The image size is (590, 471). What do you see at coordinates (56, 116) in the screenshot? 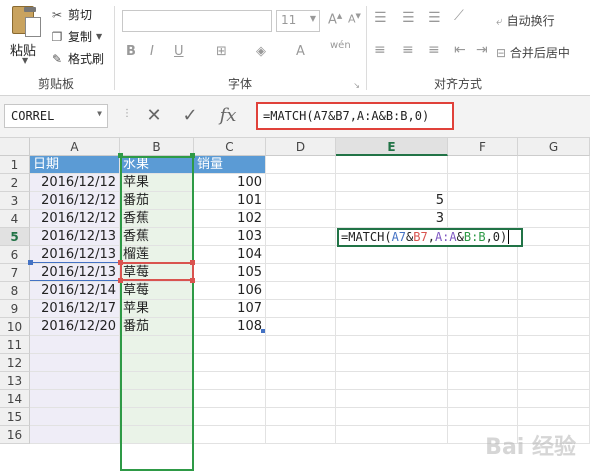
I see `name-box: CORREL ▼` at bounding box center [56, 116].